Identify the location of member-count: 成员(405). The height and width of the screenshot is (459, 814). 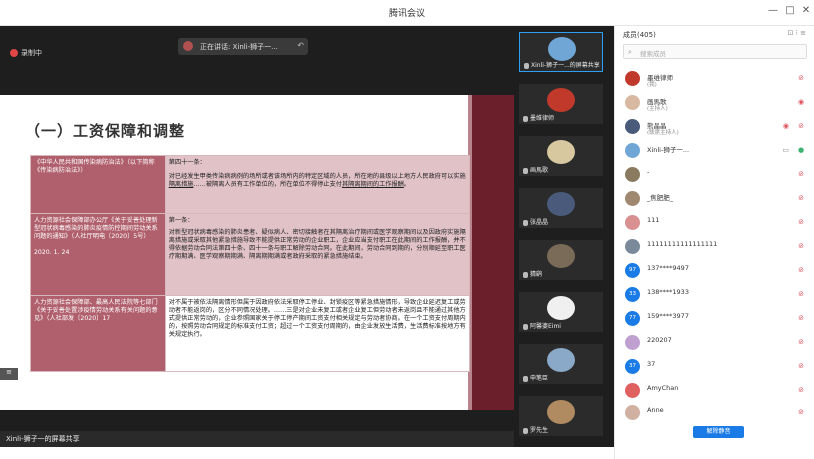
(639, 35).